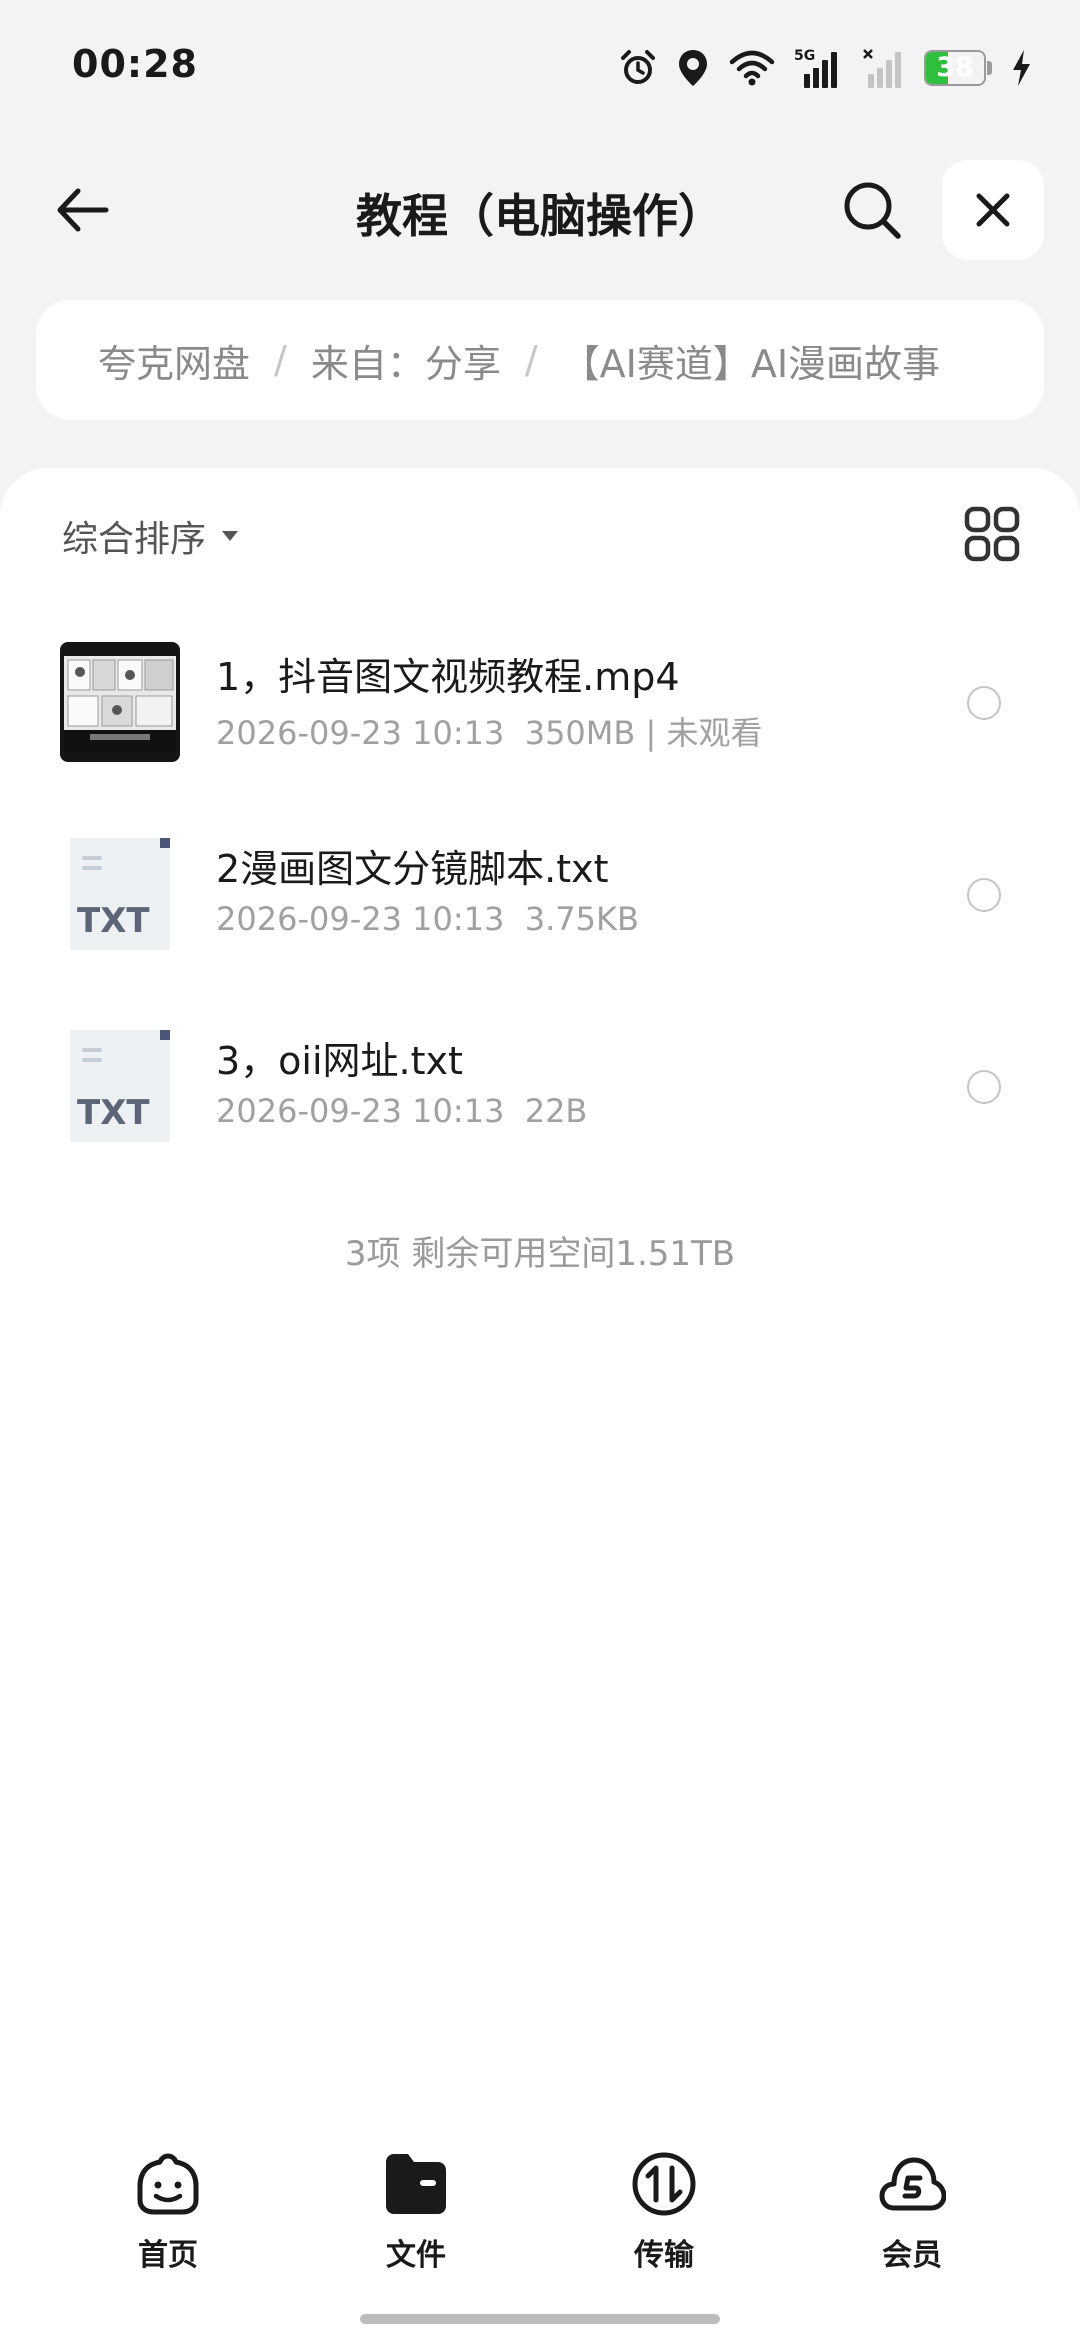  What do you see at coordinates (540, 1254) in the screenshot?
I see `storage-summary: 3项 剩余可用空间1.51TB` at bounding box center [540, 1254].